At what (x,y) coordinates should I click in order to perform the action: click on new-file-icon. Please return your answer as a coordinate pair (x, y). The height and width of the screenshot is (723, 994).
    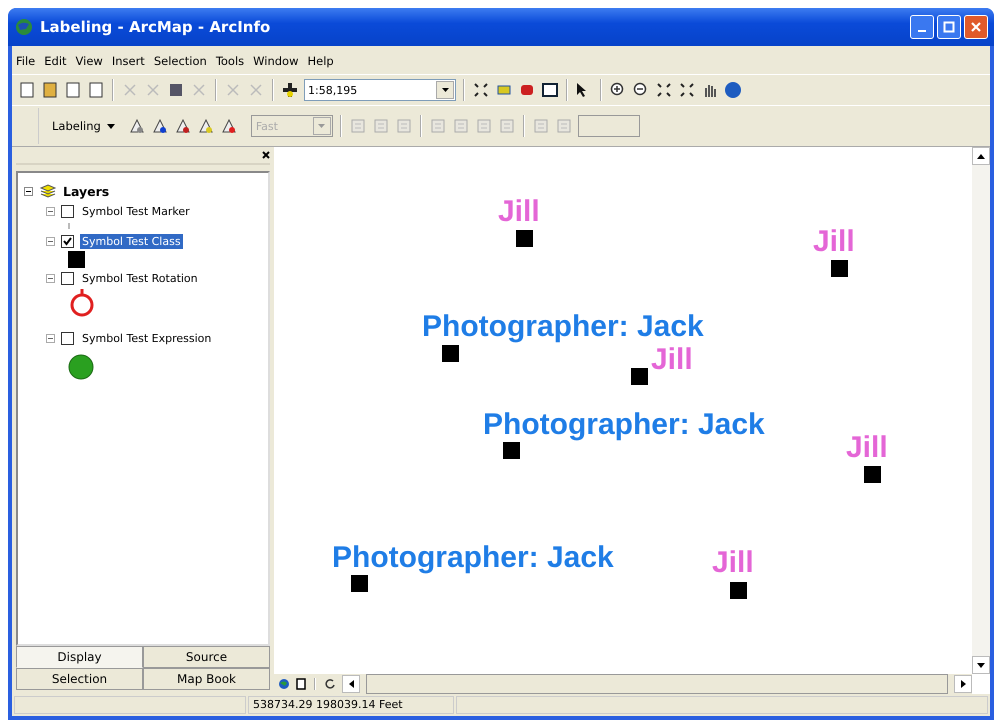
    Looking at the image, I should click on (27, 90).